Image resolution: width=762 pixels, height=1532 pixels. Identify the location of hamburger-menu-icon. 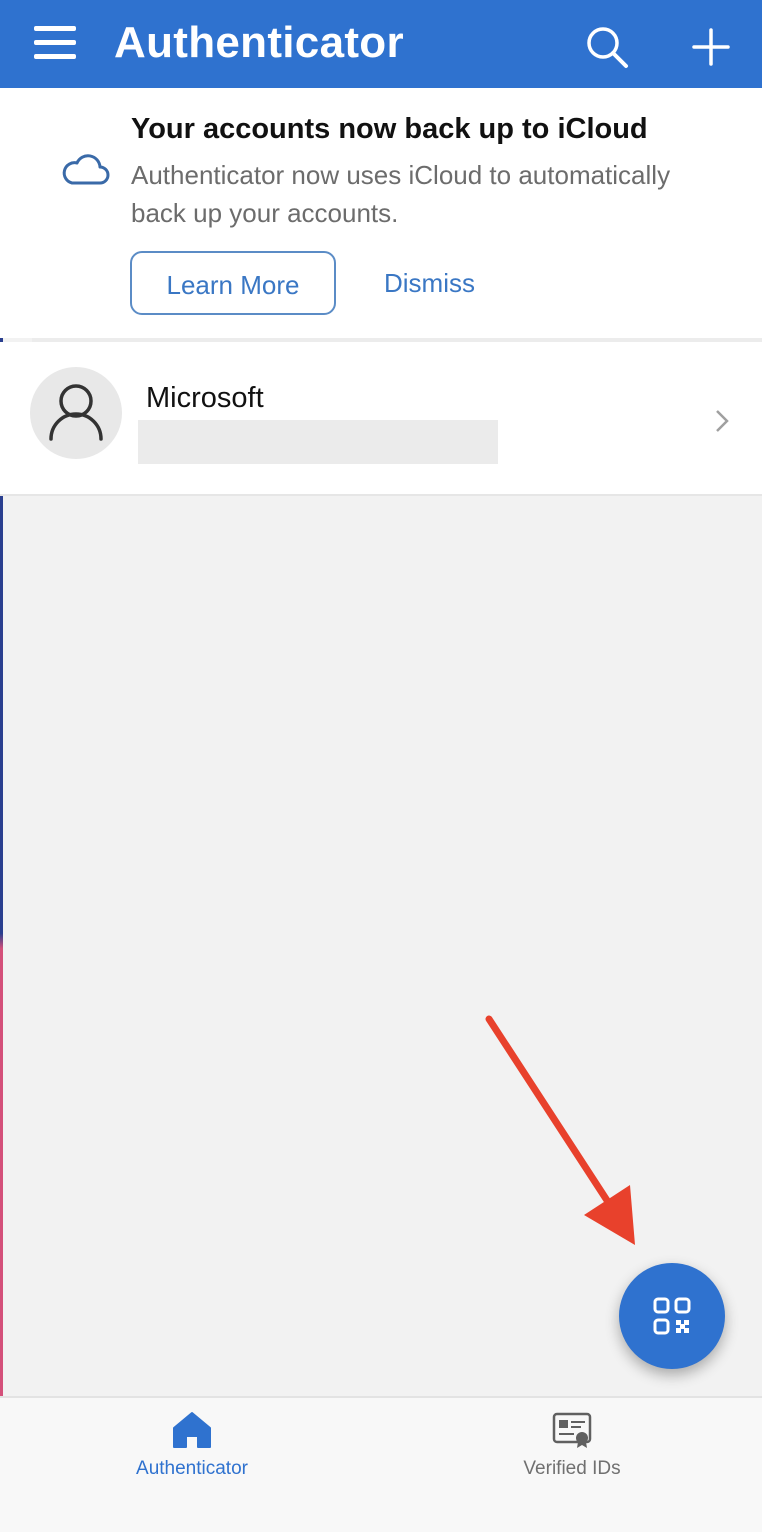
(55, 45).